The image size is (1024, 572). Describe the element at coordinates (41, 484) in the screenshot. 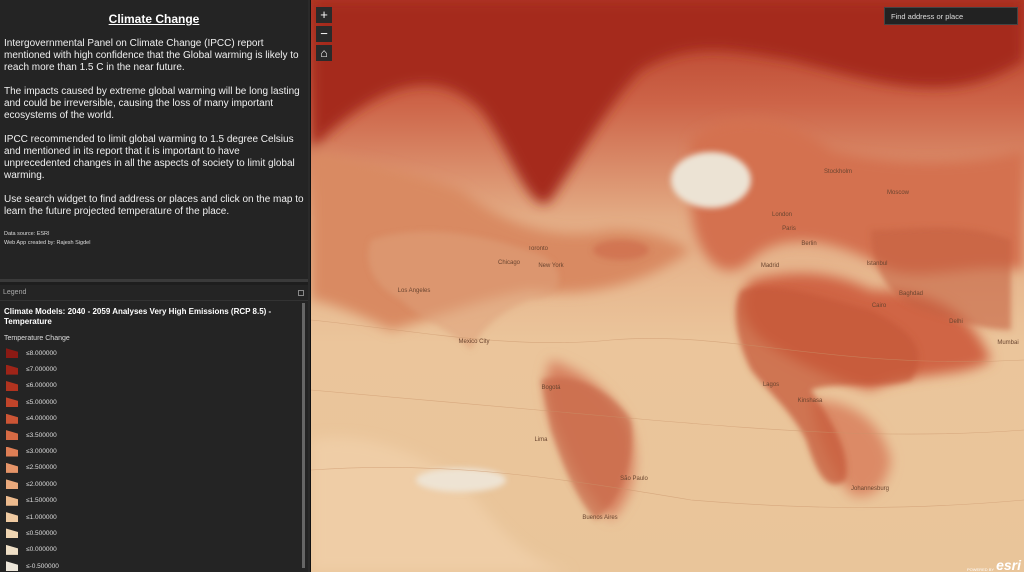

I see `legend-item-label: ≤2.000000` at that location.